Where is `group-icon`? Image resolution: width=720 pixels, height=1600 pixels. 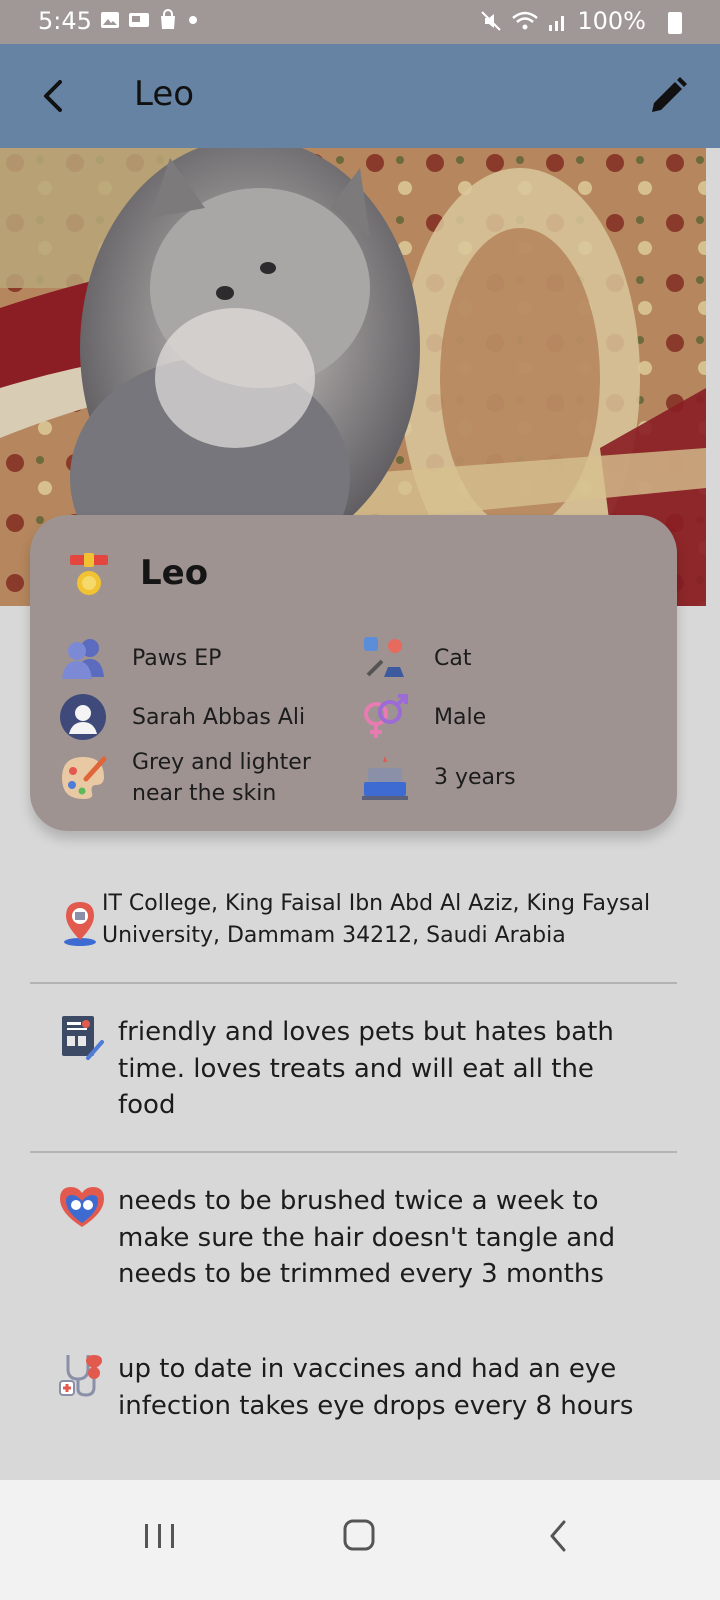
group-icon is located at coordinates (83, 659).